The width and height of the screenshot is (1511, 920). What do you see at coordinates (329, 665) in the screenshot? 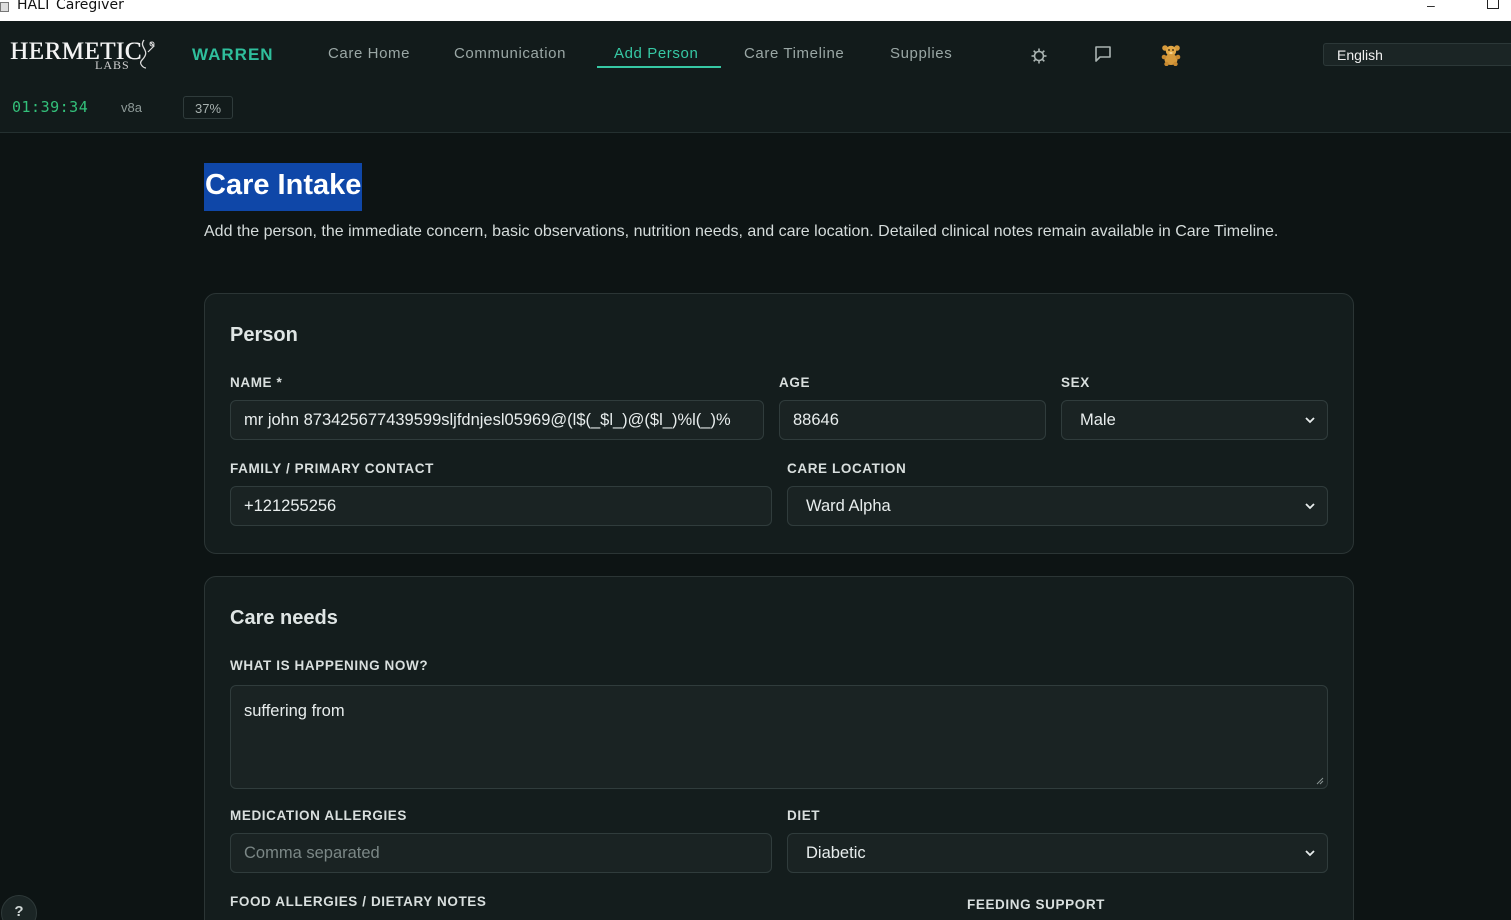
I see `happening-label: WHAT IS HAPPENING NOW?` at bounding box center [329, 665].